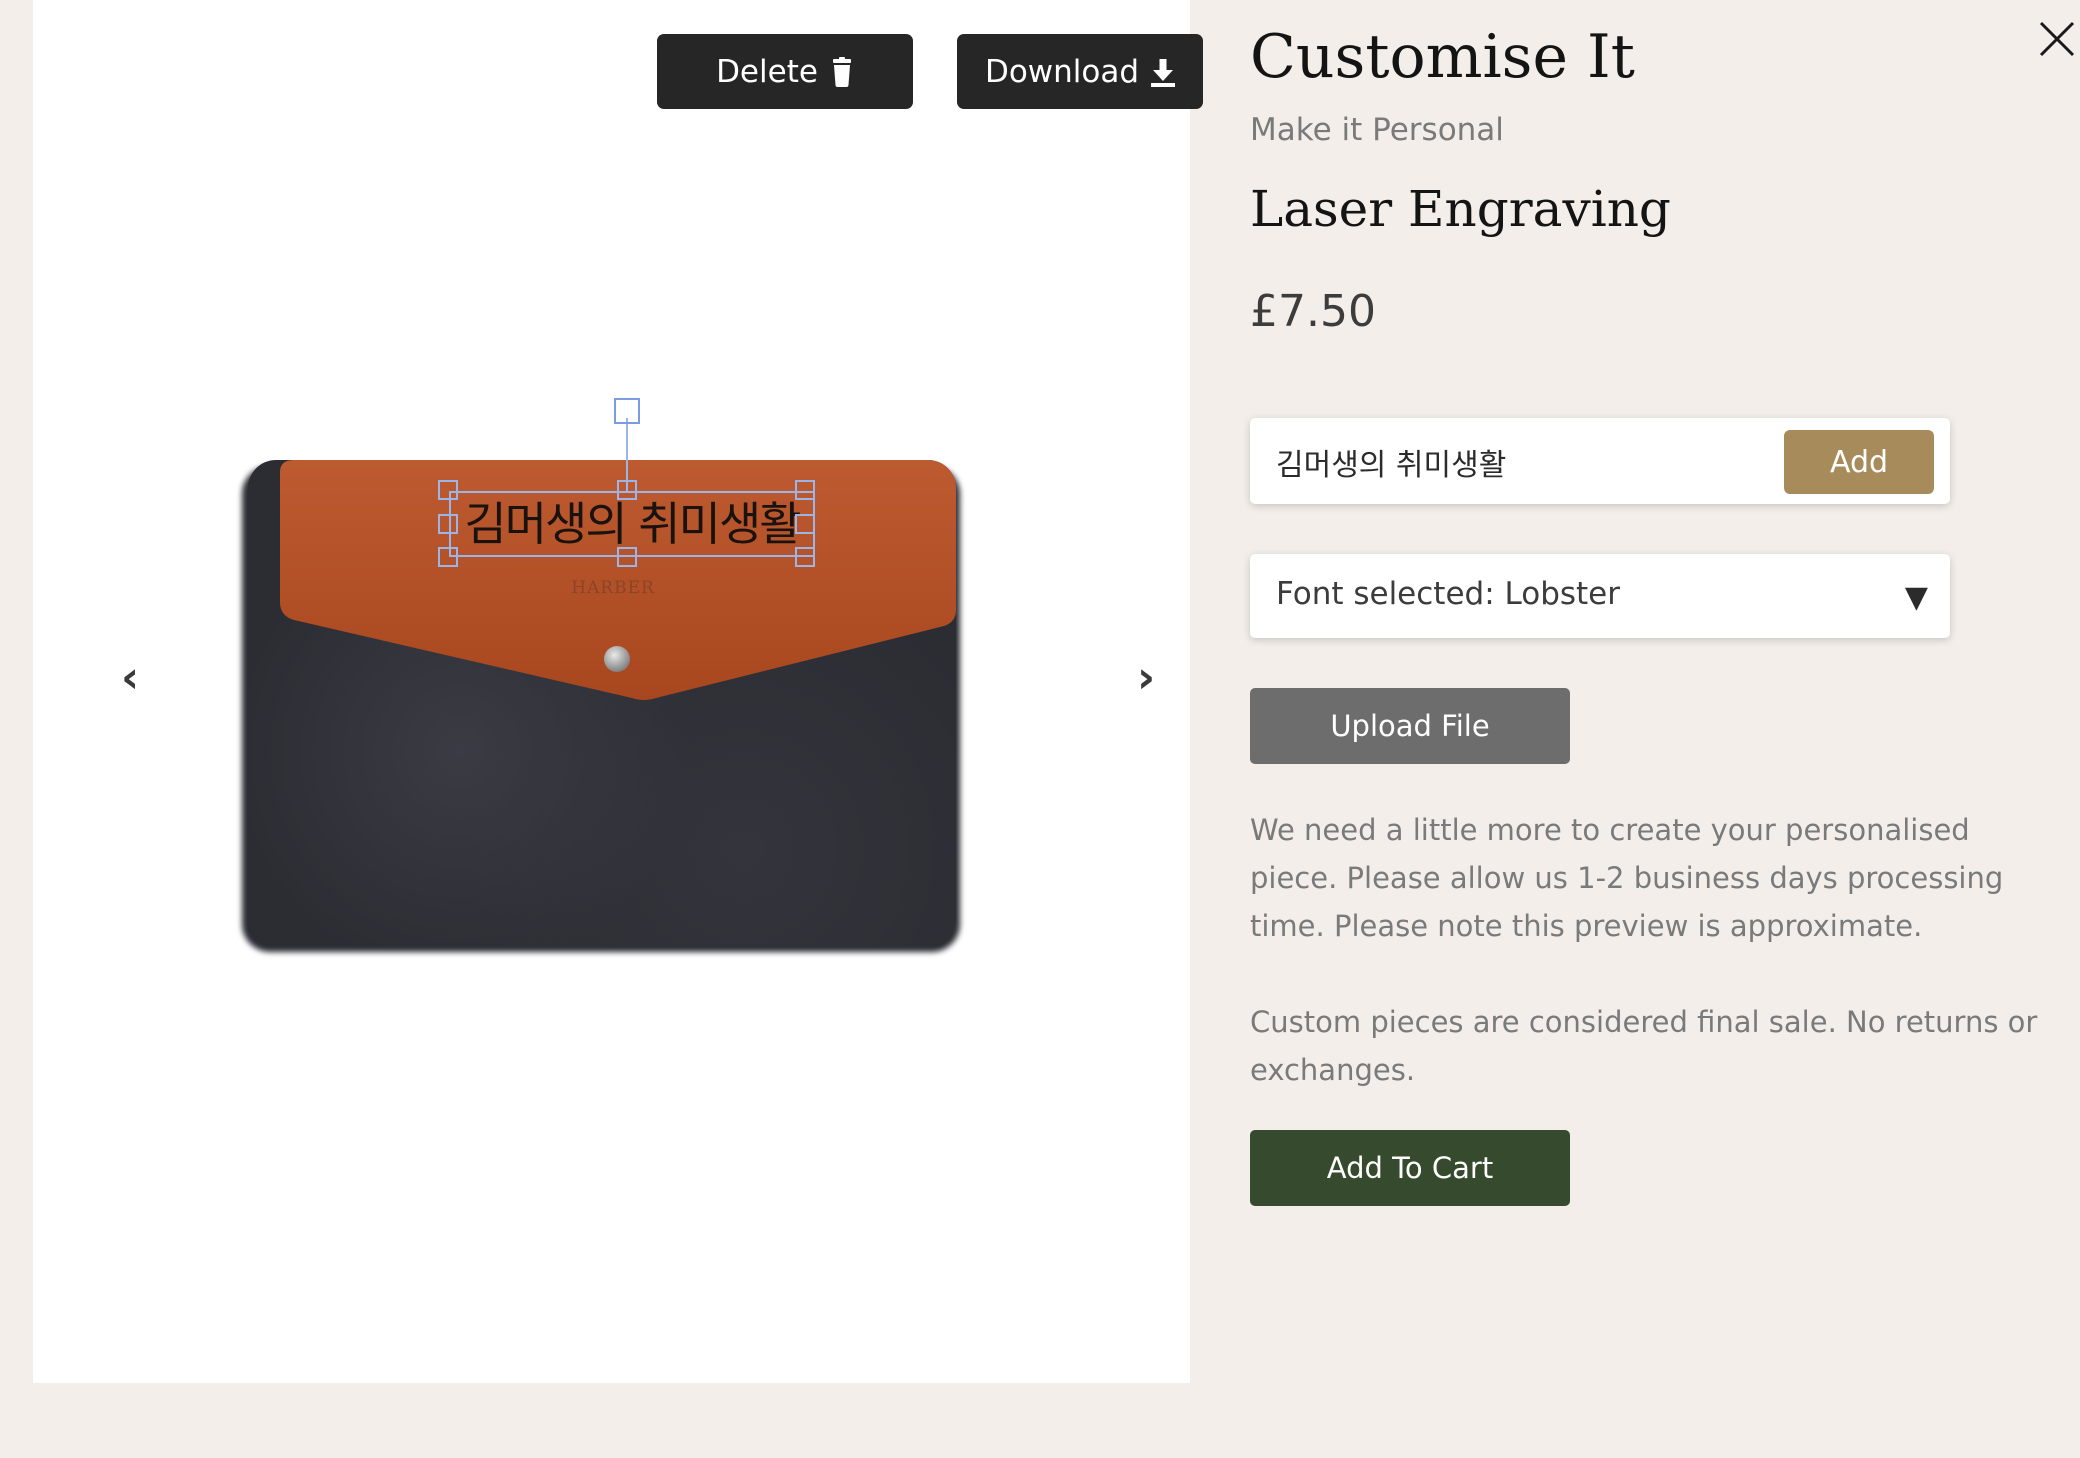 This screenshot has height=1458, width=2080. What do you see at coordinates (767, 71) in the screenshot?
I see `delete-label: Delete` at bounding box center [767, 71].